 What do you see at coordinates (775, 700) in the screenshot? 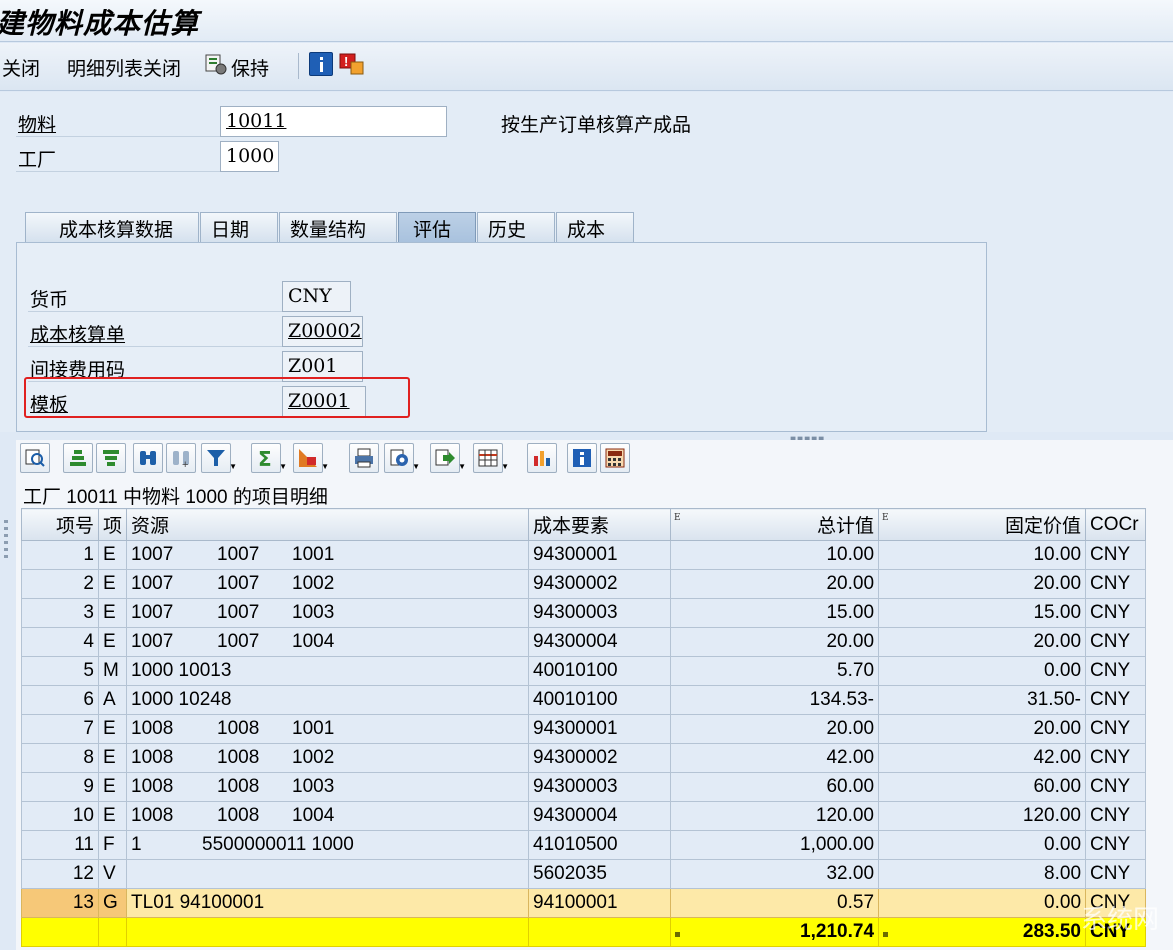
I see `cell-total-value: 134.53-` at bounding box center [775, 700].